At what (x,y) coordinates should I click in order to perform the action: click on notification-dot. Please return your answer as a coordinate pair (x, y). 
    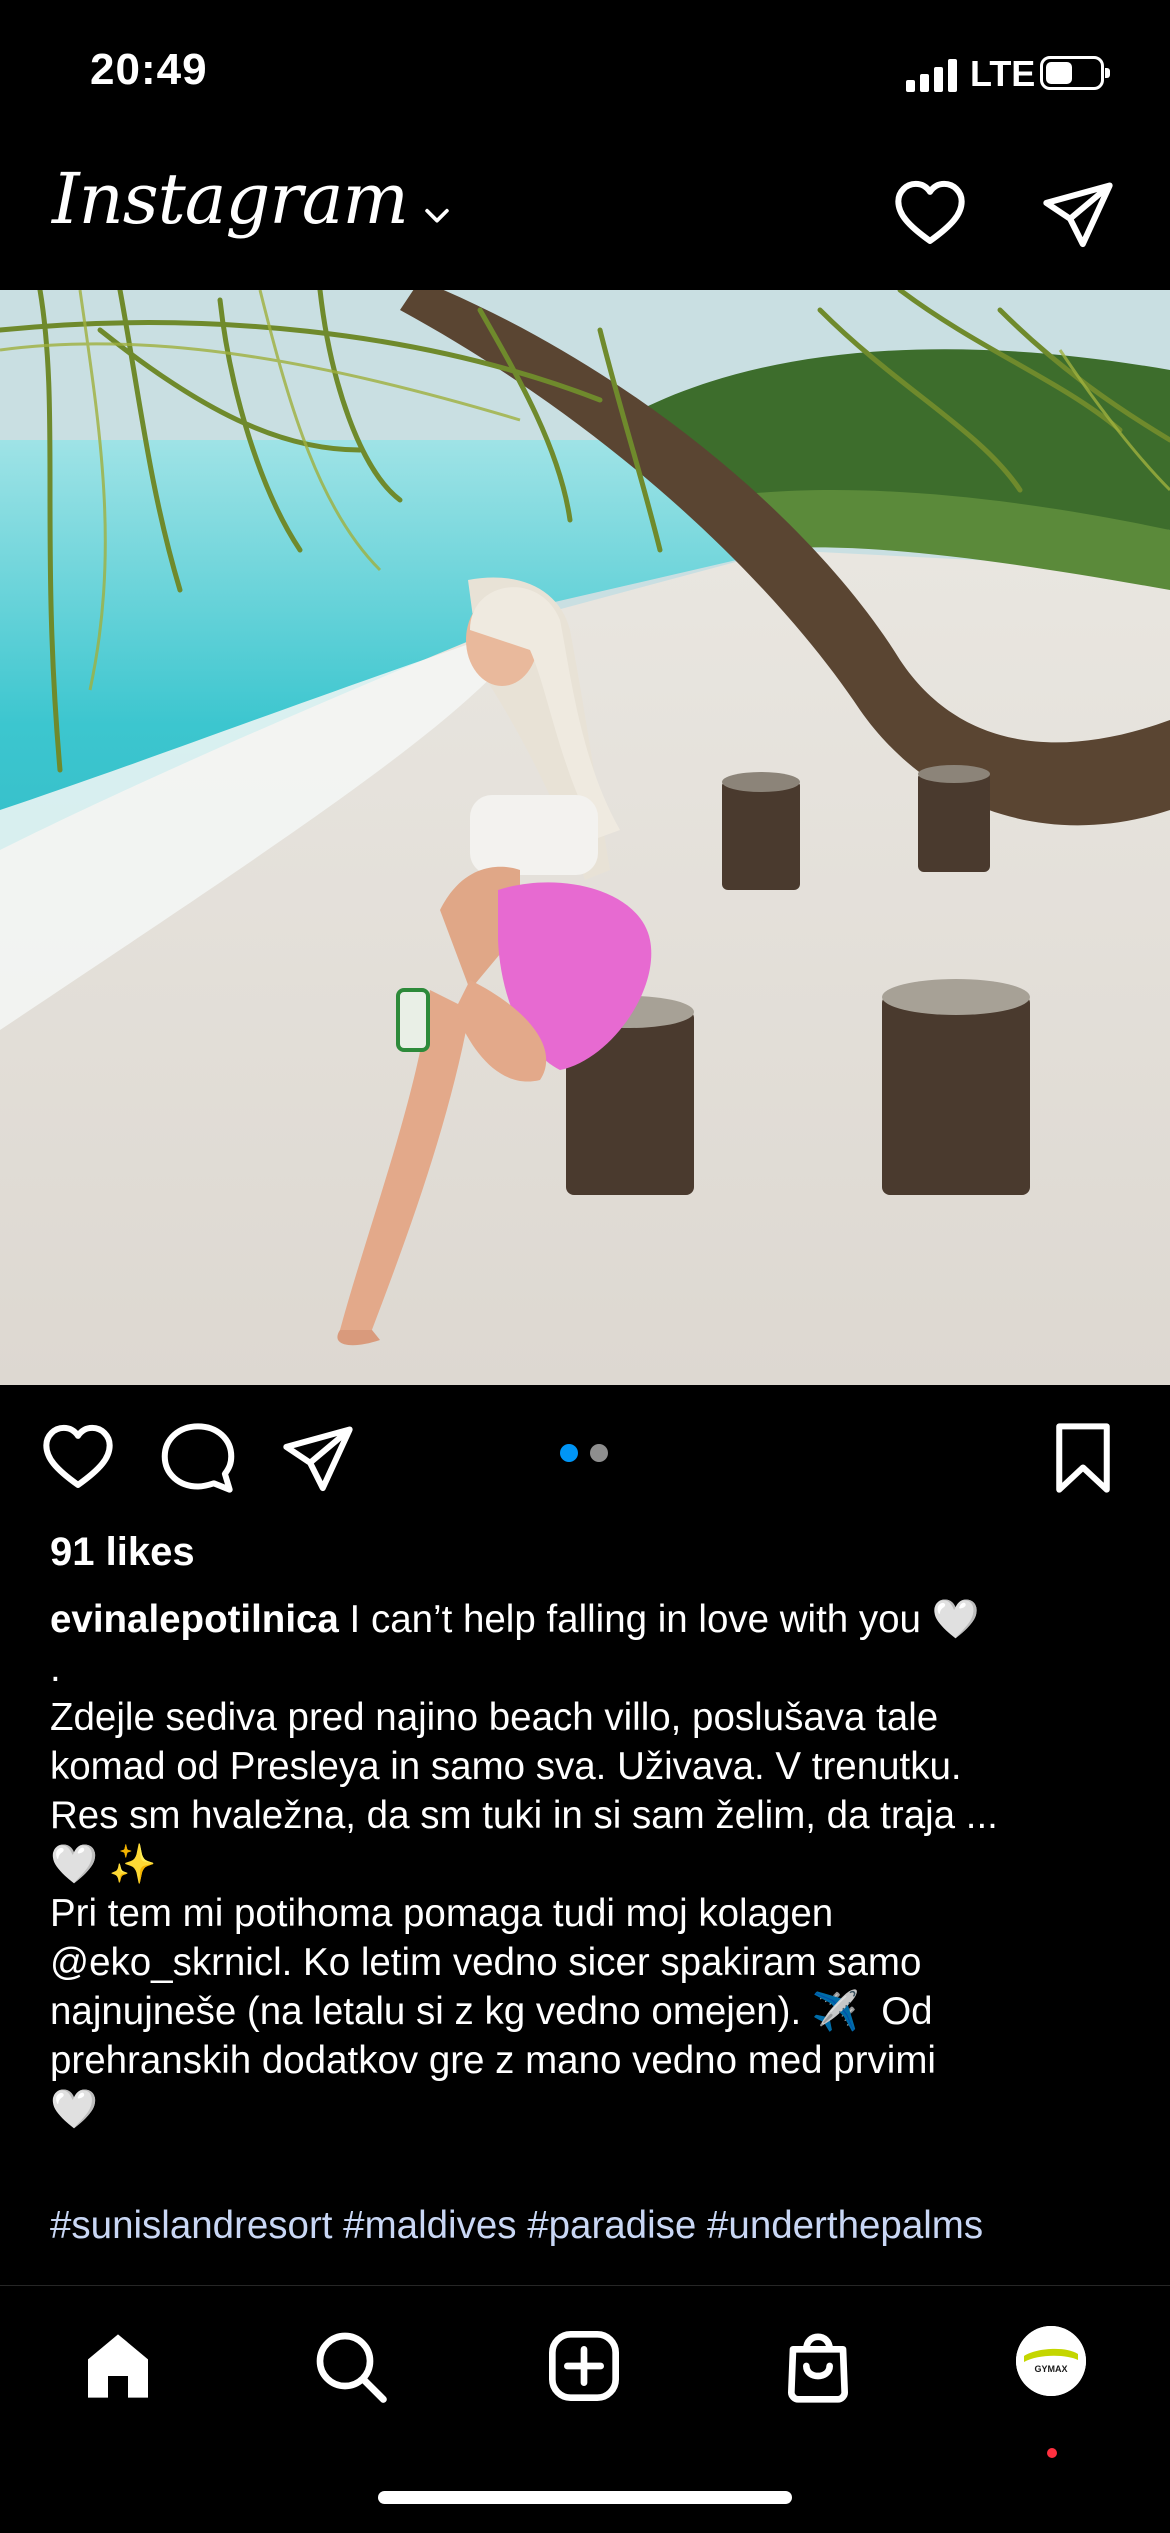
    Looking at the image, I should click on (1052, 2453).